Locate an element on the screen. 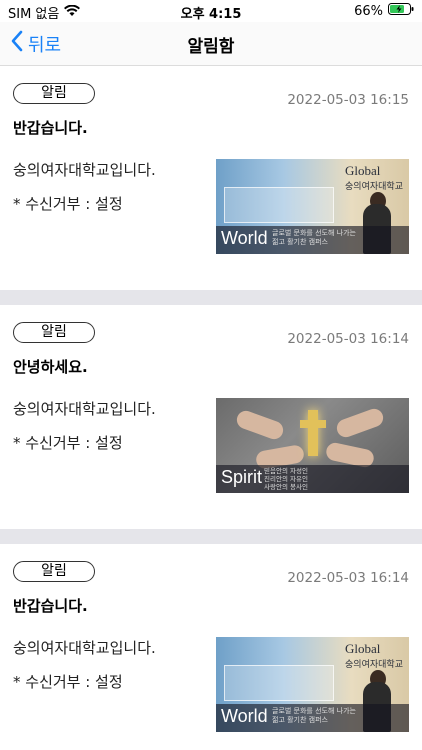 The image size is (422, 750). banner-sub-line: 진리안의 자유인 is located at coordinates (286, 479).